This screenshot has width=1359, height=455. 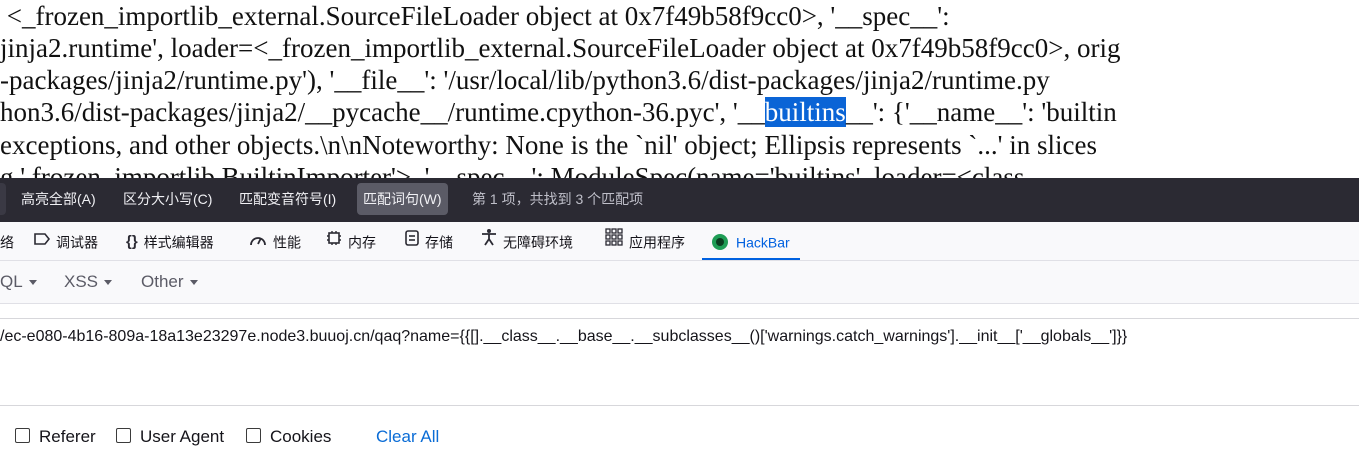 I want to click on debugger-icon, so click(x=42, y=242).